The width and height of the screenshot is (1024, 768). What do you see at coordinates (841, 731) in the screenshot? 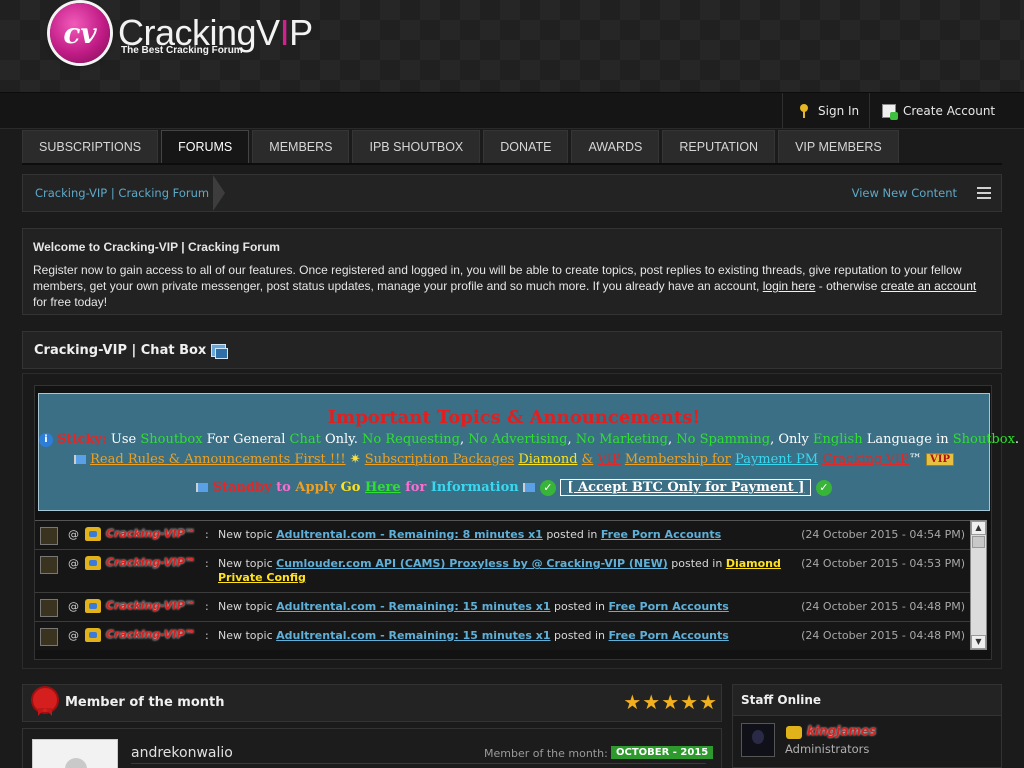
I see `staff-username: kingjames` at bounding box center [841, 731].